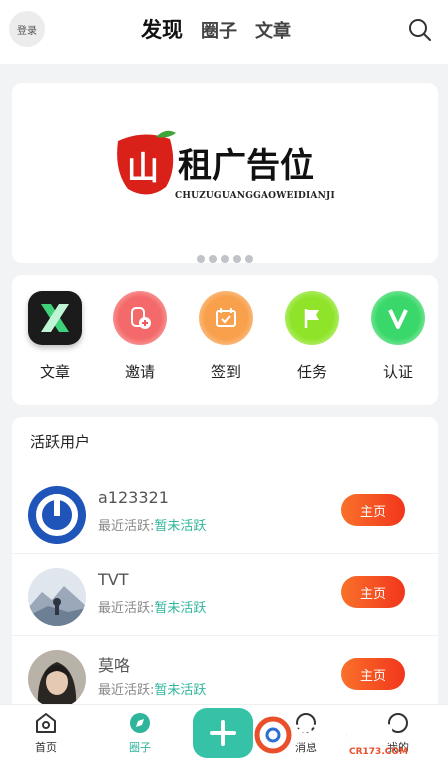 The height and width of the screenshot is (764, 448). What do you see at coordinates (27, 29) in the screenshot?
I see `login-button: 登录` at bounding box center [27, 29].